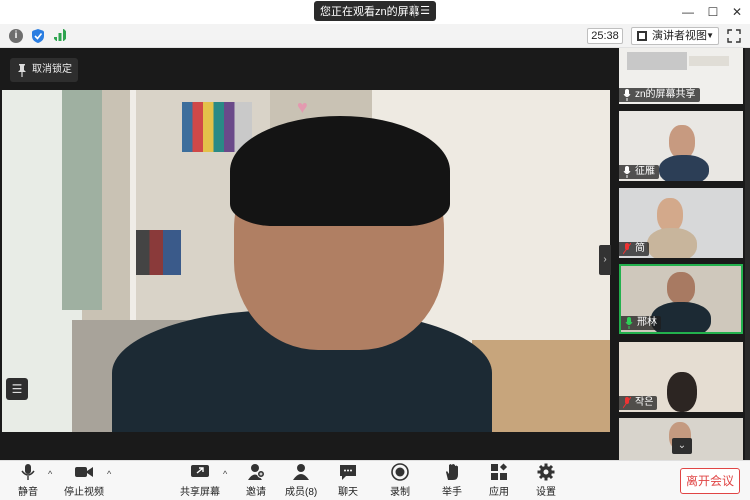 Image resolution: width=750 pixels, height=500 pixels. What do you see at coordinates (665, 94) in the screenshot?
I see `participant-name: zn的屏幕共享` at bounding box center [665, 94].